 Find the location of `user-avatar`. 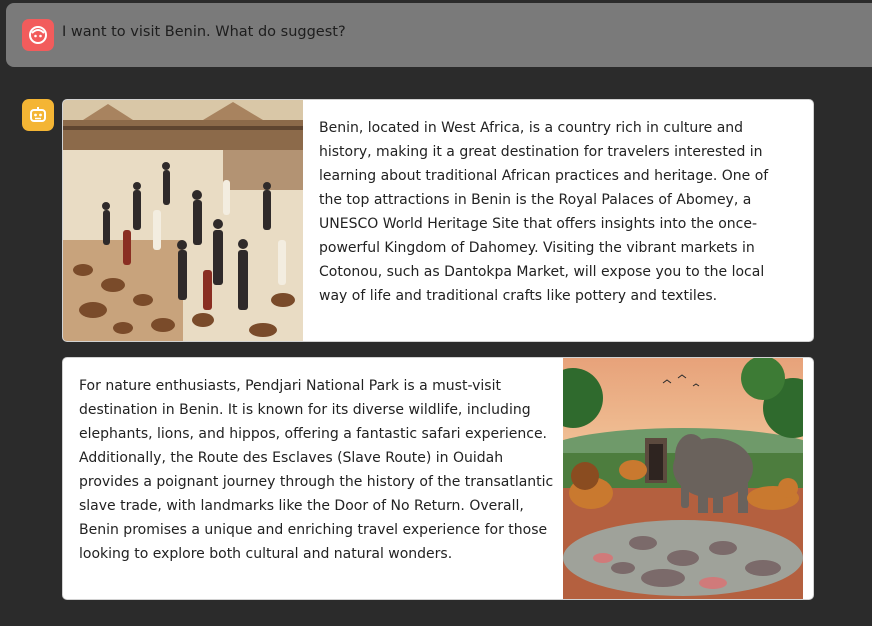

user-avatar is located at coordinates (38, 35).